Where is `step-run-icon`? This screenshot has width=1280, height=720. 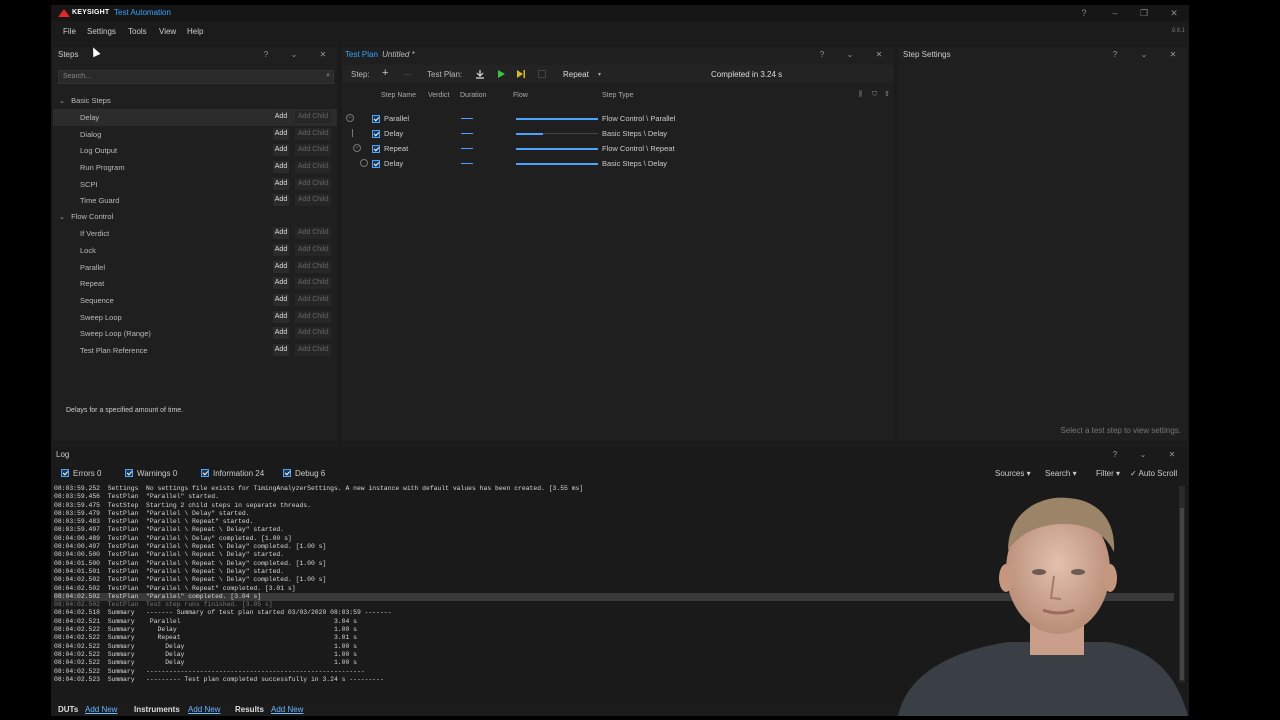 step-run-icon is located at coordinates (521, 74).